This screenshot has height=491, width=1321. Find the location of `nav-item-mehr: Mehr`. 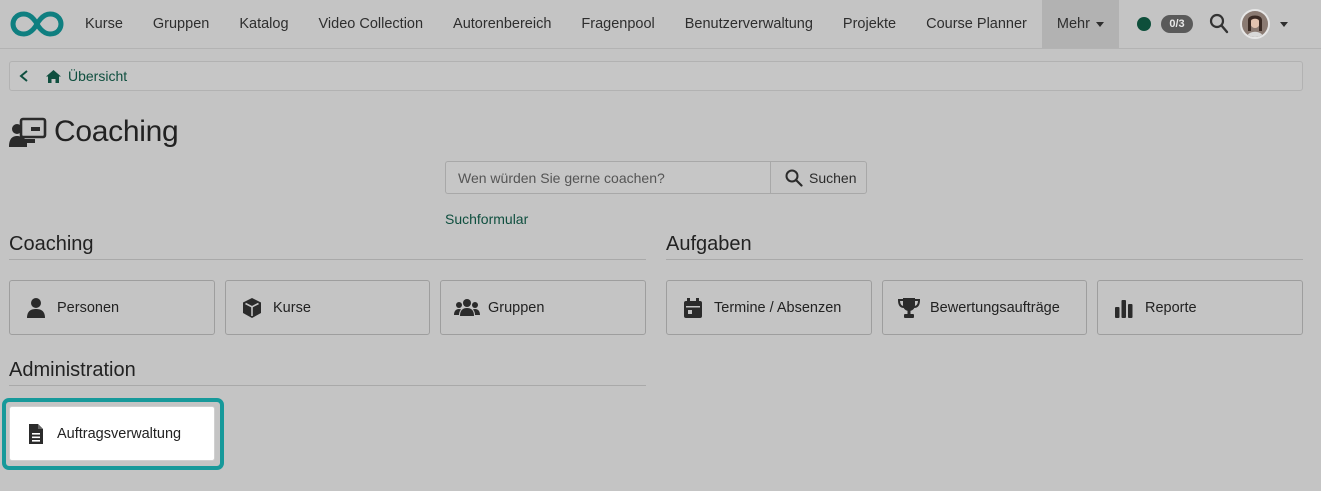

nav-item-mehr: Mehr is located at coordinates (1080, 24).